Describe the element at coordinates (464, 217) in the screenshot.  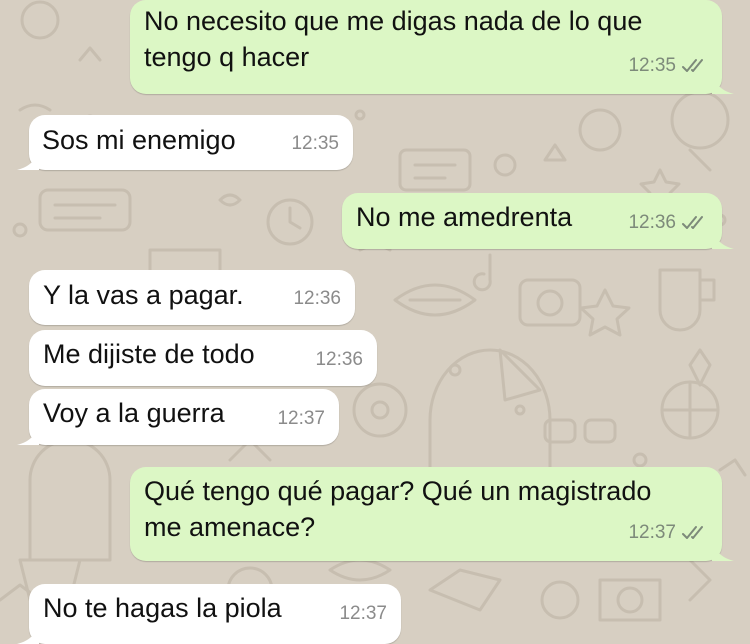
I see `message-text: No me amedrenta` at that location.